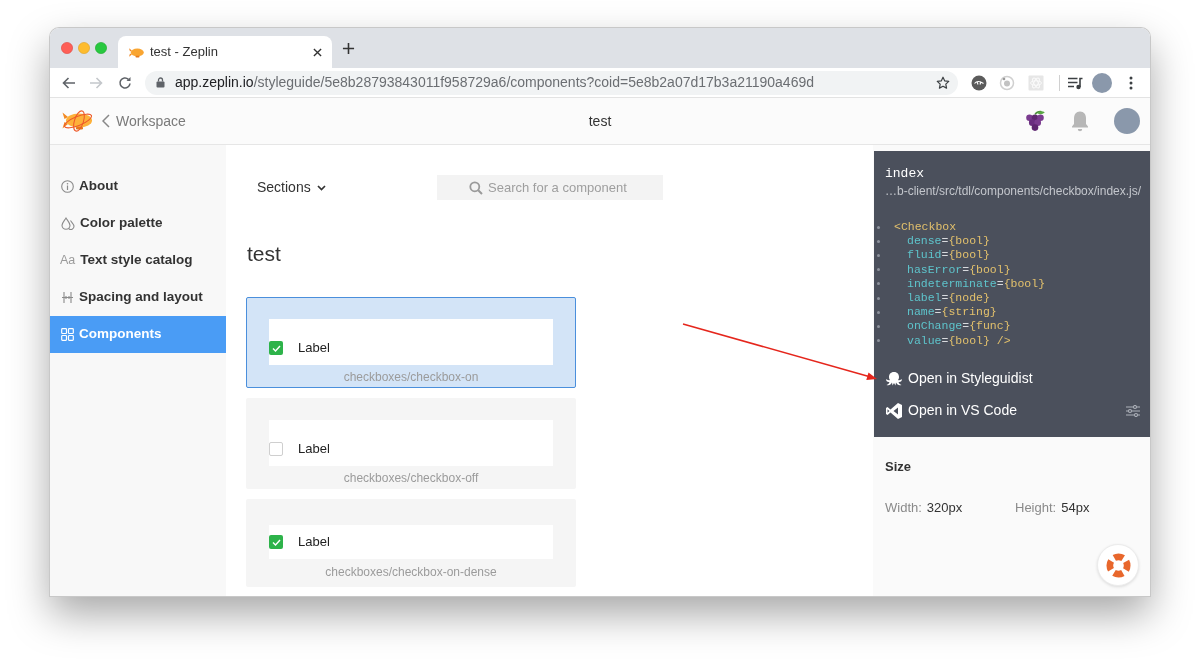 The height and width of the screenshot is (667, 1200). Describe the element at coordinates (1131, 82) in the screenshot. I see `more-menu-icon` at that location.